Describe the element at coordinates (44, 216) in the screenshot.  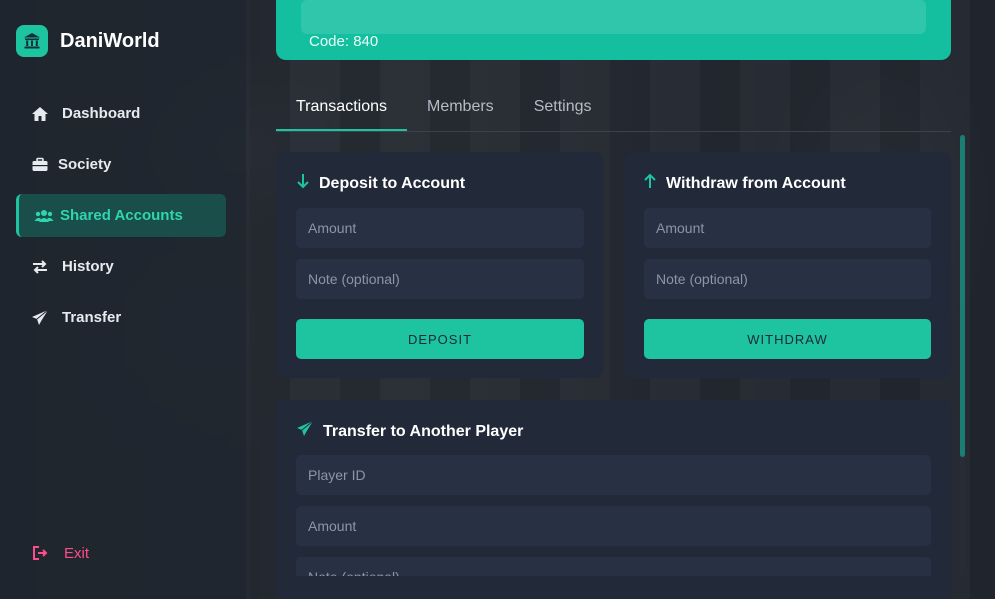
I see `users-icon` at that location.